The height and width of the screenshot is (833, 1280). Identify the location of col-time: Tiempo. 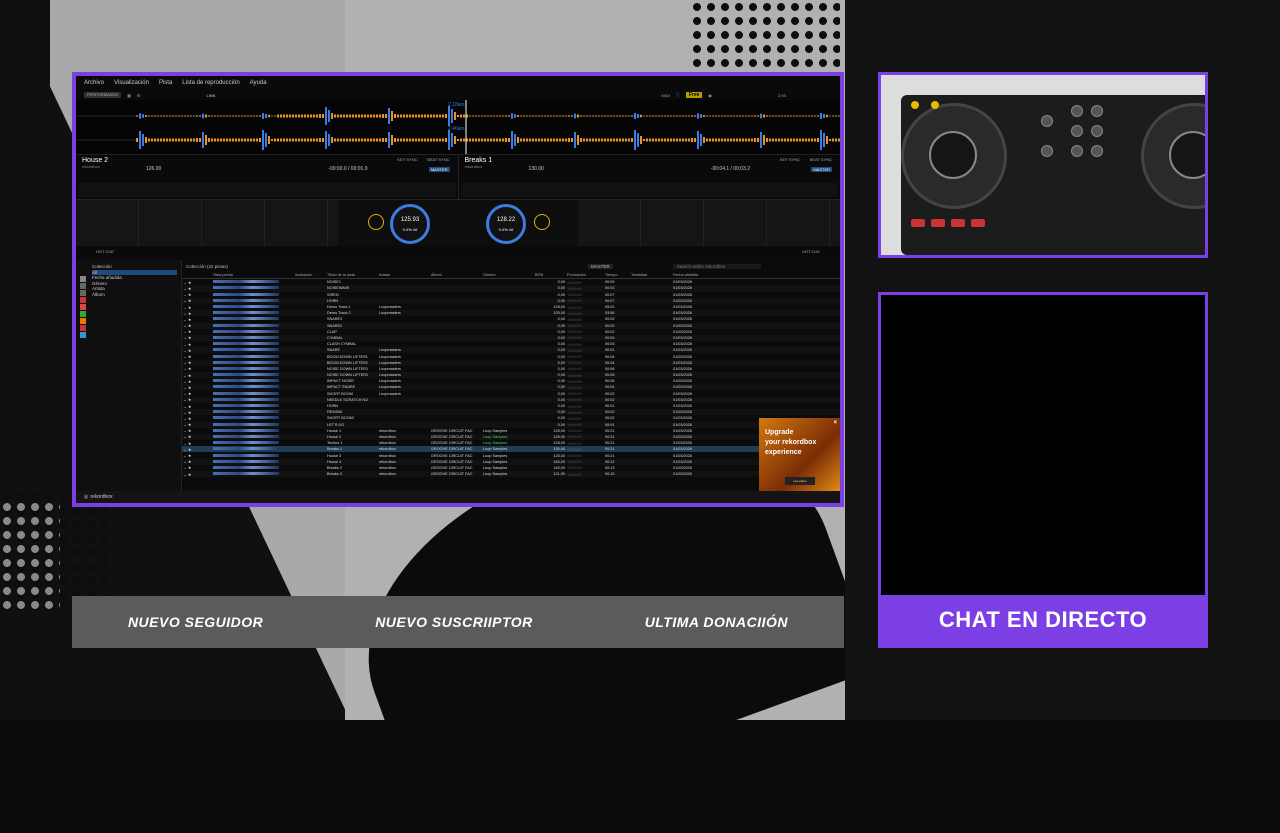
(617, 276).